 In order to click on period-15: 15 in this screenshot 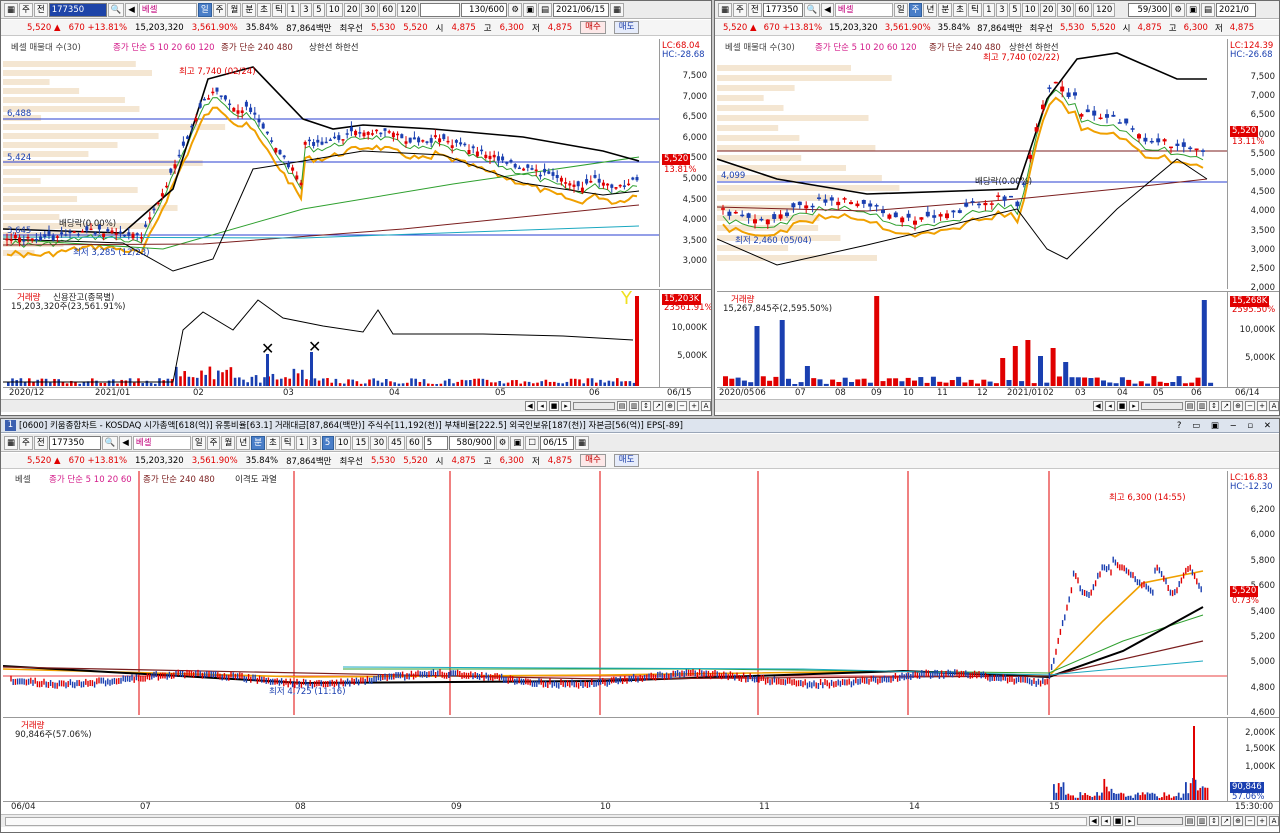, I will do `click(361, 442)`.